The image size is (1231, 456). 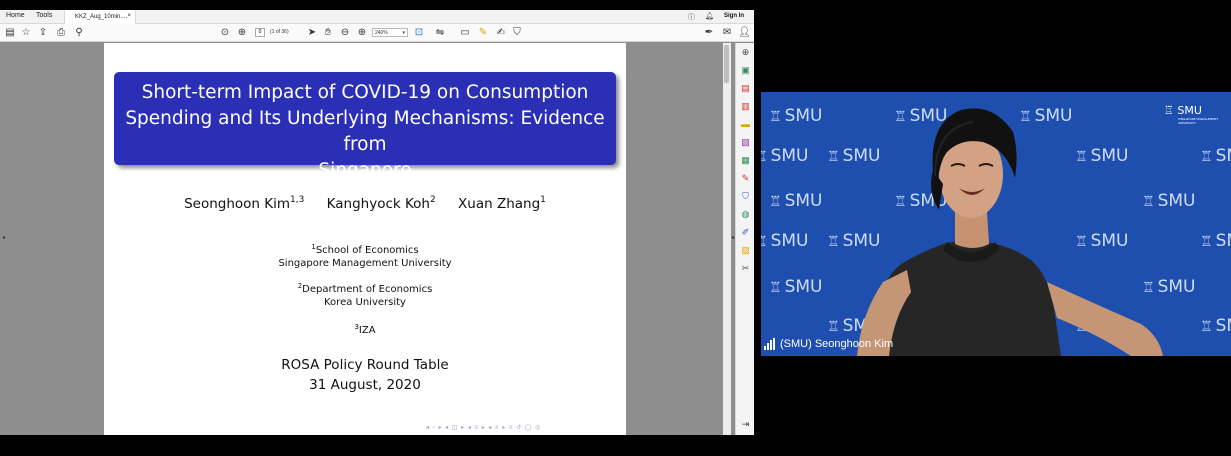 I want to click on share-user-icon: 👤︎, so click(x=744, y=33).